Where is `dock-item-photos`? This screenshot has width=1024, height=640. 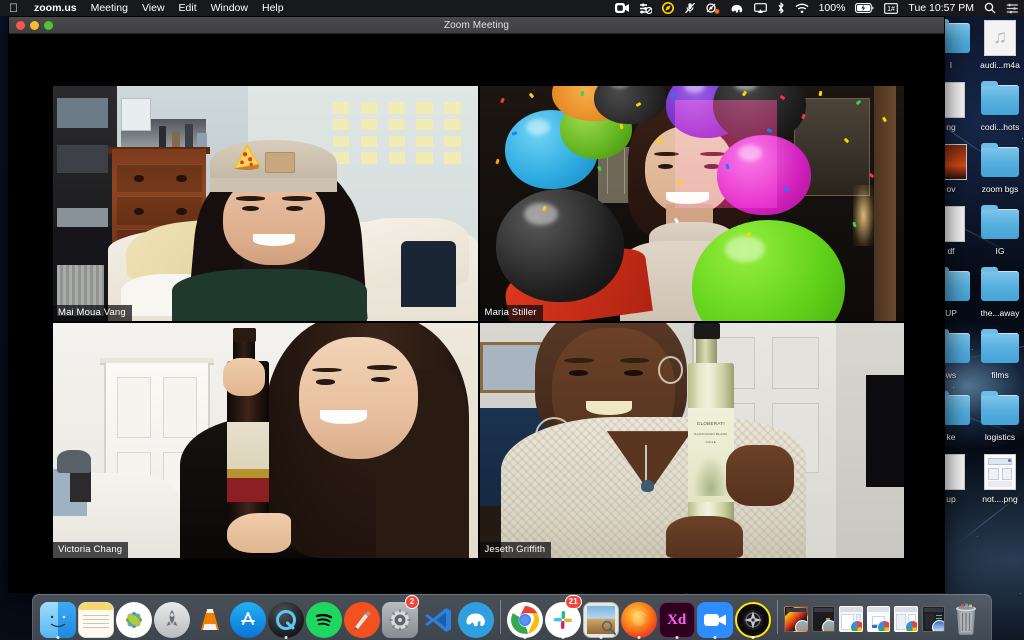 dock-item-photos is located at coordinates (134, 617).